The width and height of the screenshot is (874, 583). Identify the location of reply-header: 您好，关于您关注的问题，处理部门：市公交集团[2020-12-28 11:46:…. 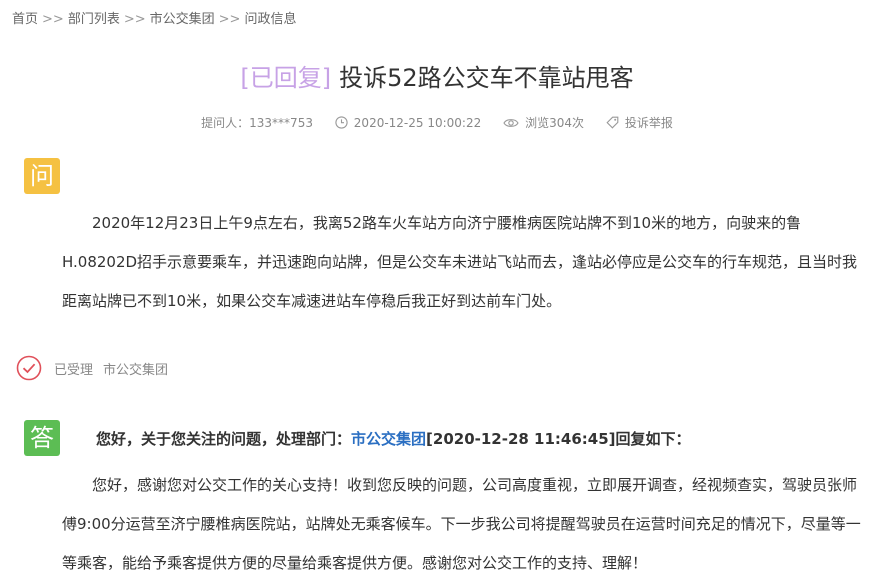
(393, 438).